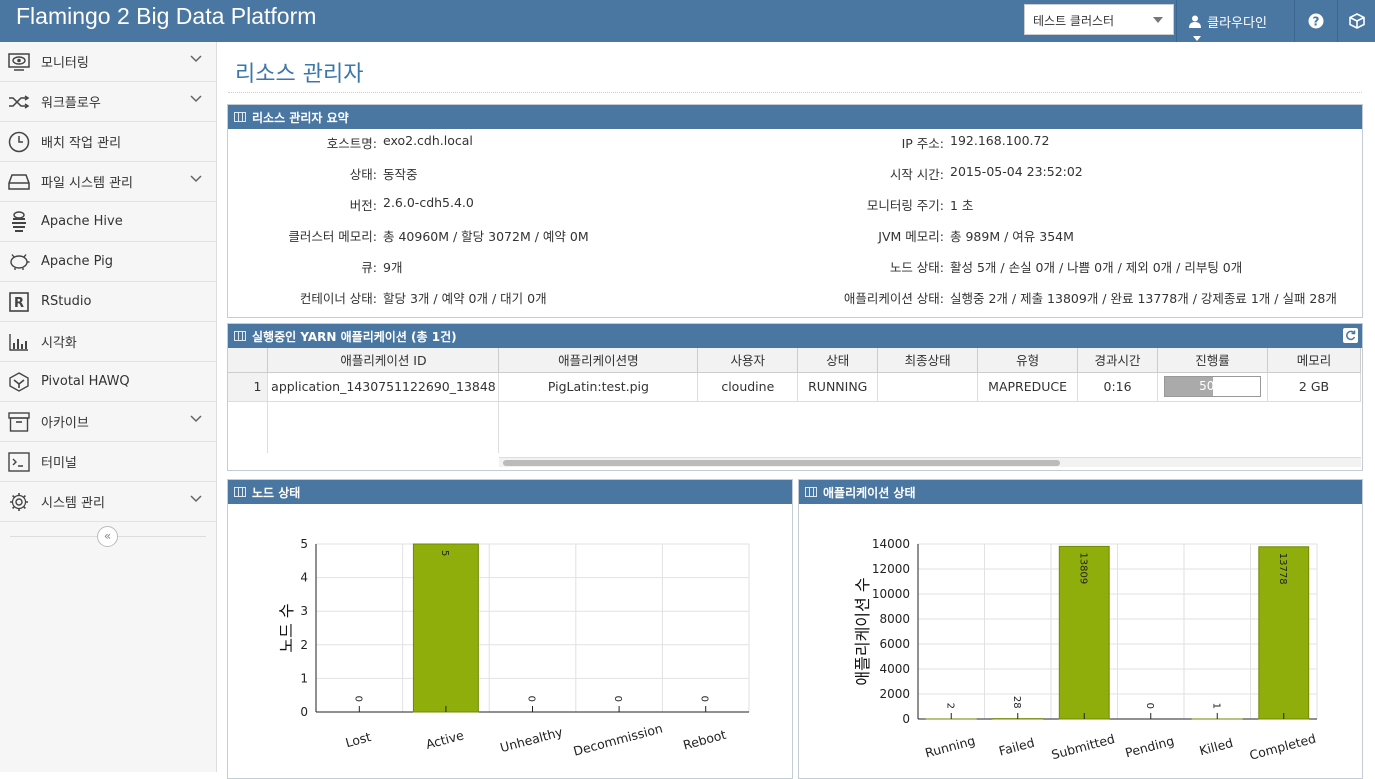 The width and height of the screenshot is (1375, 779). What do you see at coordinates (894, 694) in the screenshot?
I see `y-tick-label: 2000` at bounding box center [894, 694].